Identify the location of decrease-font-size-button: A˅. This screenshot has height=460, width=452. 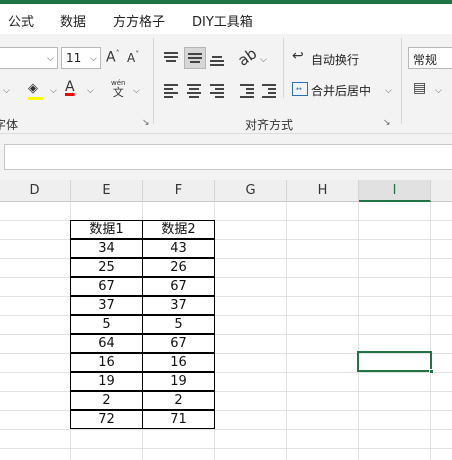
(133, 57).